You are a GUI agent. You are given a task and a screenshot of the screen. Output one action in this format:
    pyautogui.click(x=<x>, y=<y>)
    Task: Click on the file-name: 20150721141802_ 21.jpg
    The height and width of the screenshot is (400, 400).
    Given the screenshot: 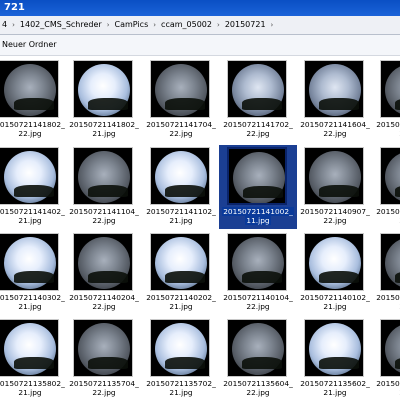 What is the action you would take?
    pyautogui.click(x=104, y=129)
    